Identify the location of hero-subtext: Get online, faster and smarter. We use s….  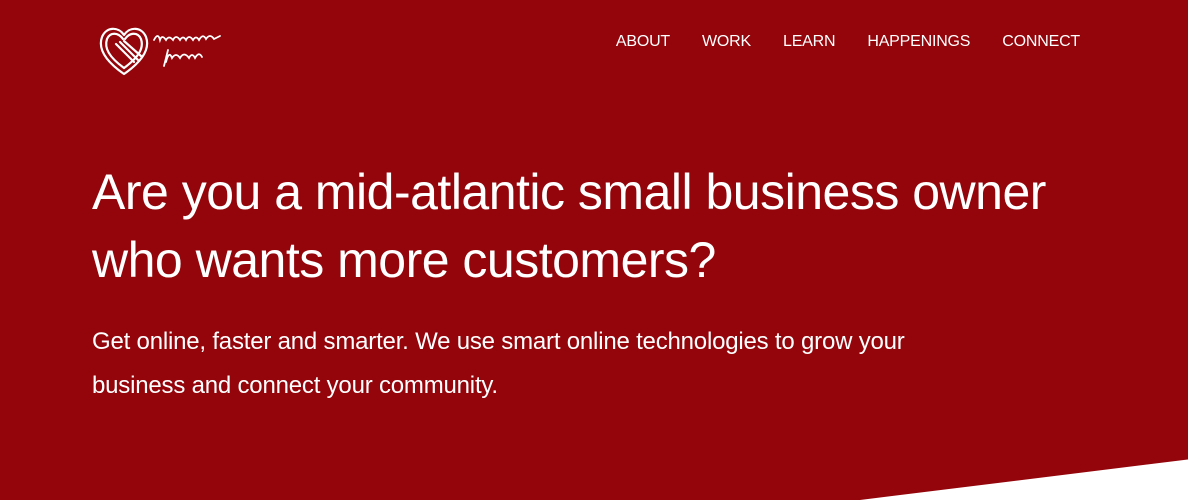
(498, 363).